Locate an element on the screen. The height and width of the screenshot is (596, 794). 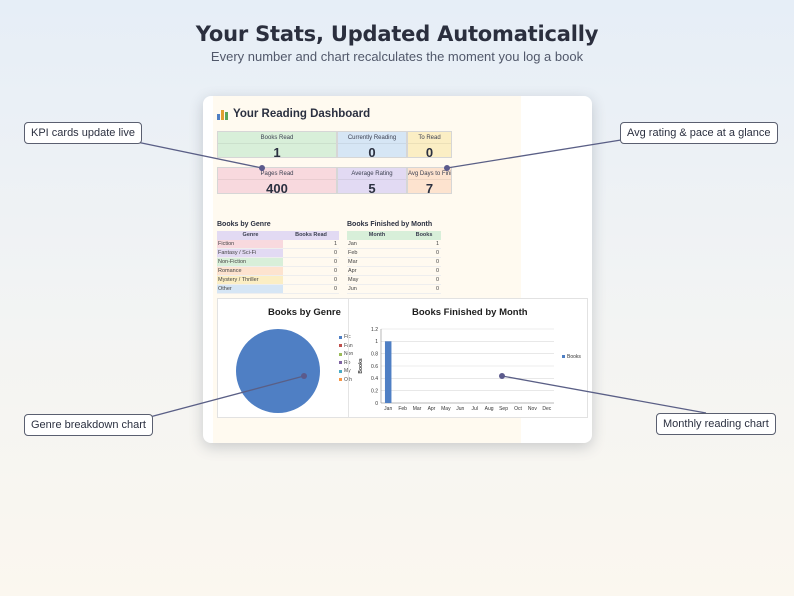
kpi-anchor-dot is located at coordinates (262, 168).